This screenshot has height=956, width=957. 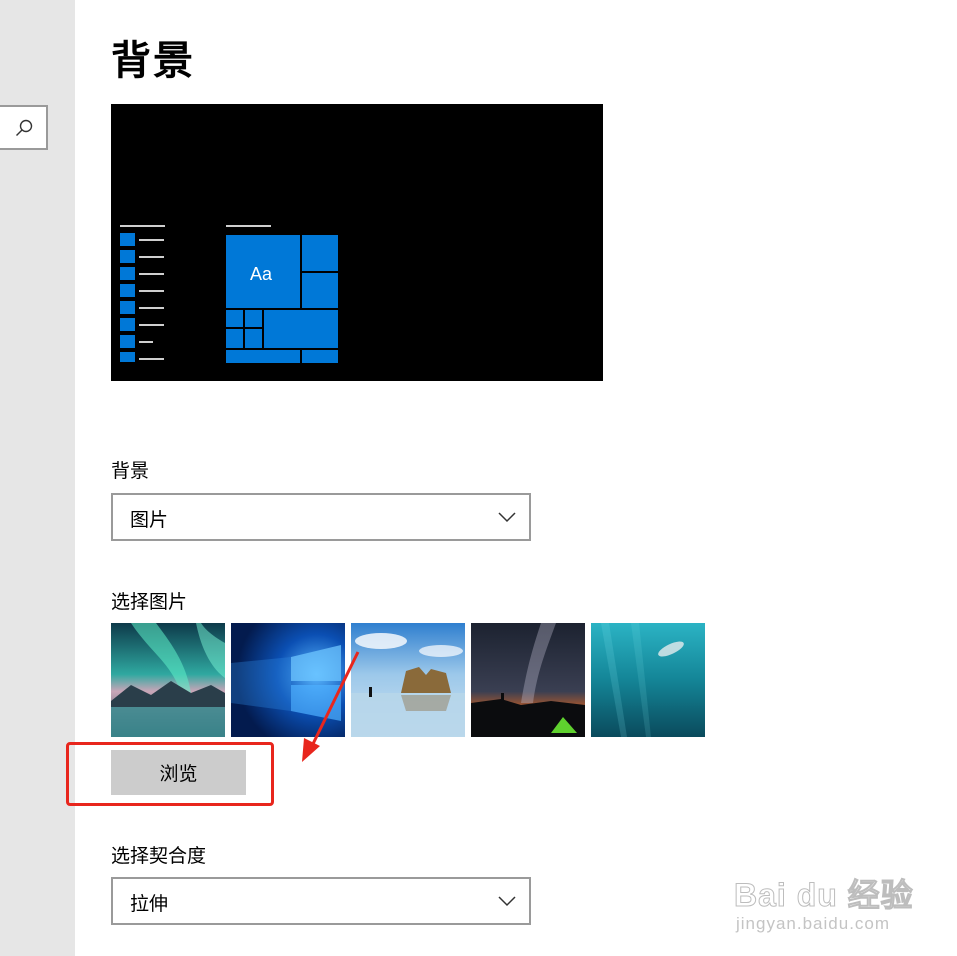 I want to click on background-dropdown: 图片, so click(x=321, y=517).